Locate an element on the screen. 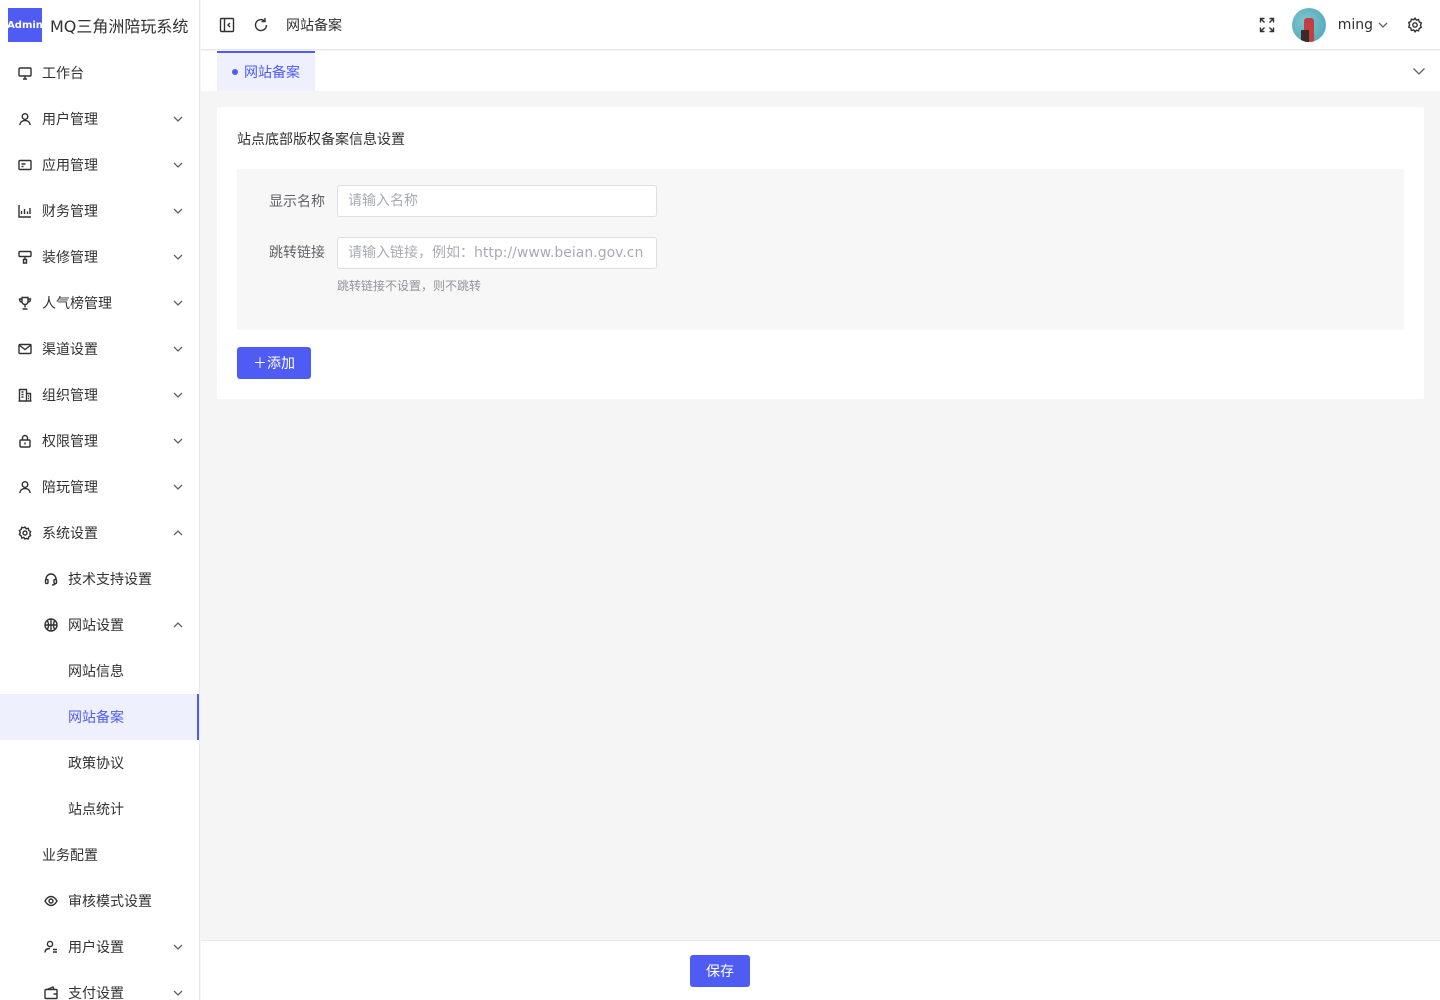 This screenshot has height=1000, width=1440. tab-website-icp: 网站备案 is located at coordinates (266, 71).